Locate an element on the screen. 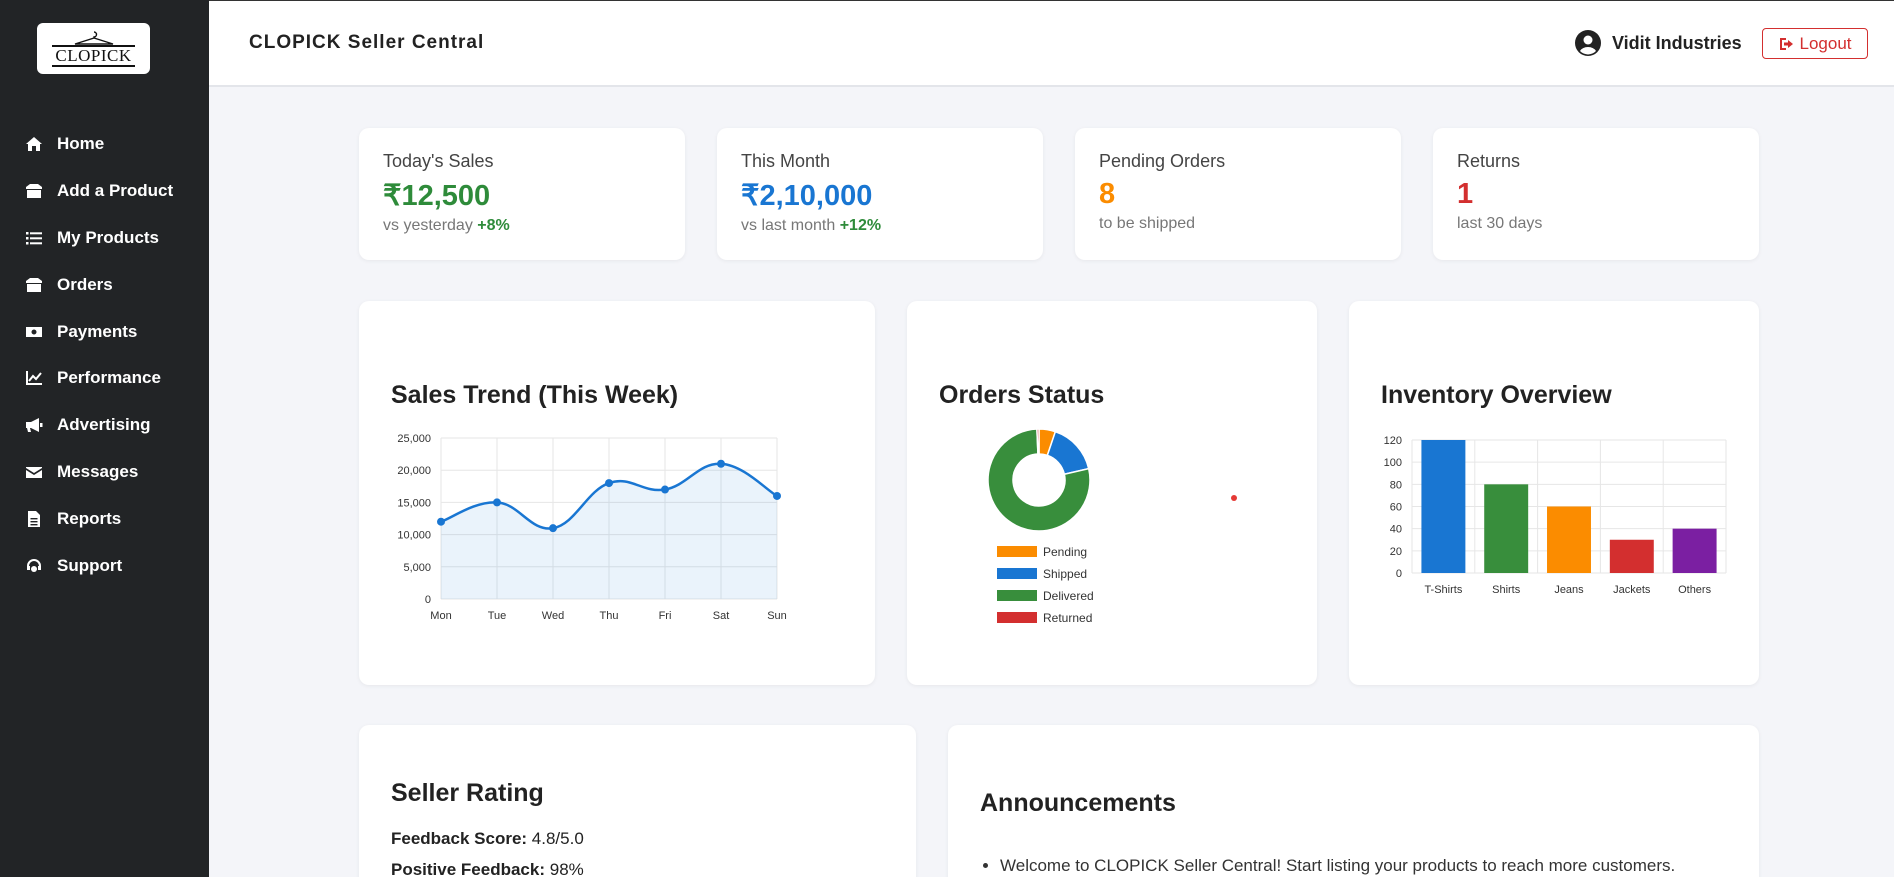 The width and height of the screenshot is (1894, 877). sidebar-item-advertising: Advertising is located at coordinates (104, 425).